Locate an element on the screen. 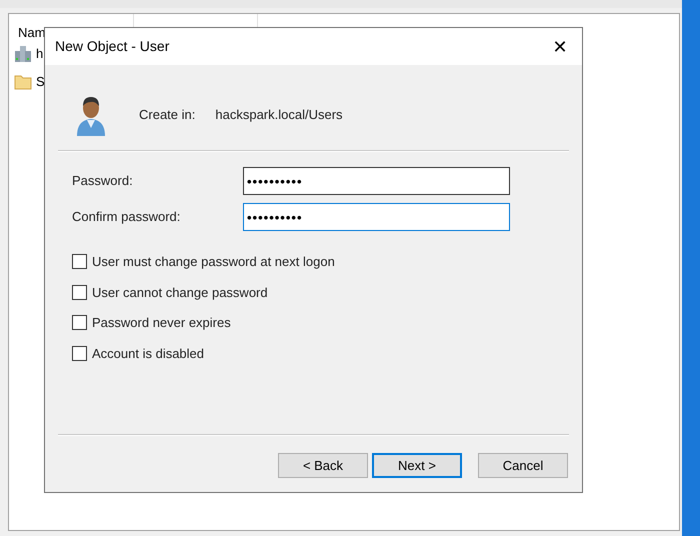 This screenshot has width=700, height=536. create-in-value: hackspark.local/Users is located at coordinates (279, 115).